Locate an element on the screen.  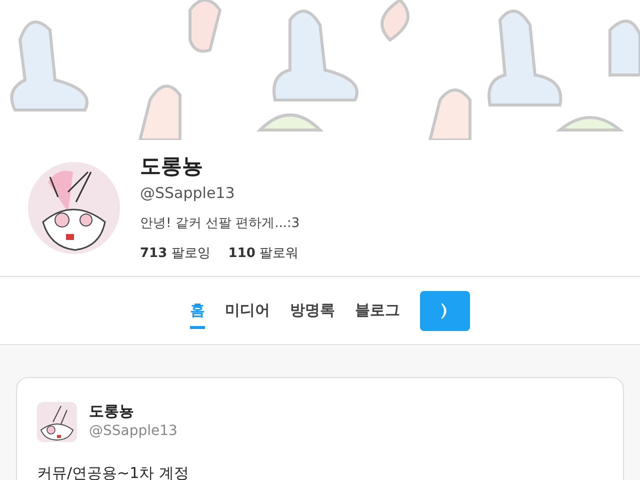
post-author-handle: @SSapple13 is located at coordinates (133, 431).